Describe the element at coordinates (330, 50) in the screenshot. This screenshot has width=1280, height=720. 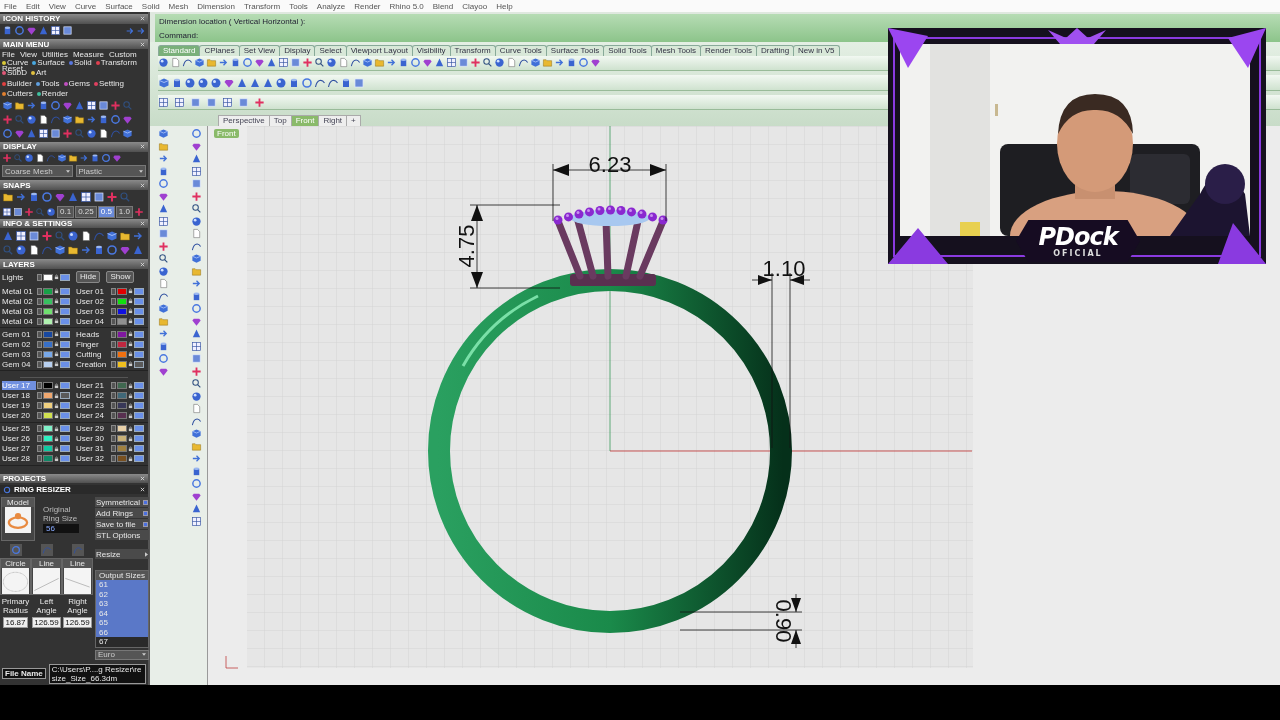
I see `toolbar-tab: Select` at that location.